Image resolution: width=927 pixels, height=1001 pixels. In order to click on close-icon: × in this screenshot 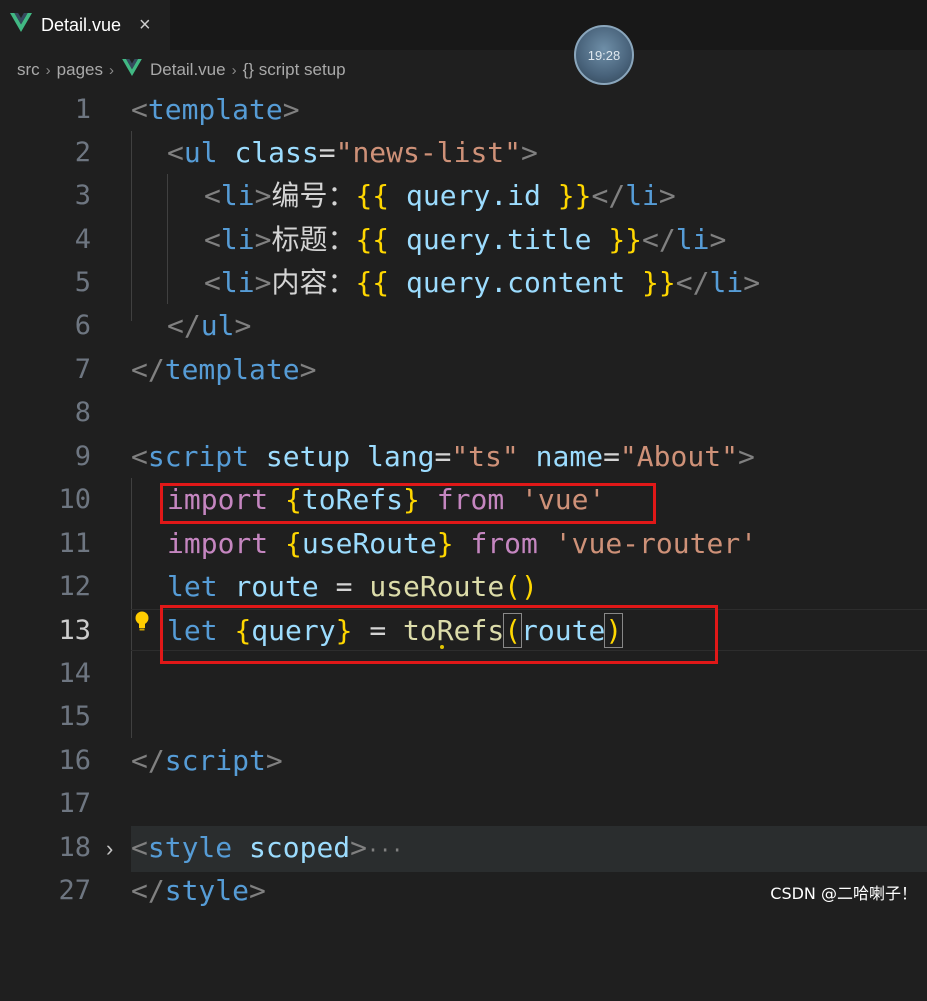, I will do `click(145, 25)`.